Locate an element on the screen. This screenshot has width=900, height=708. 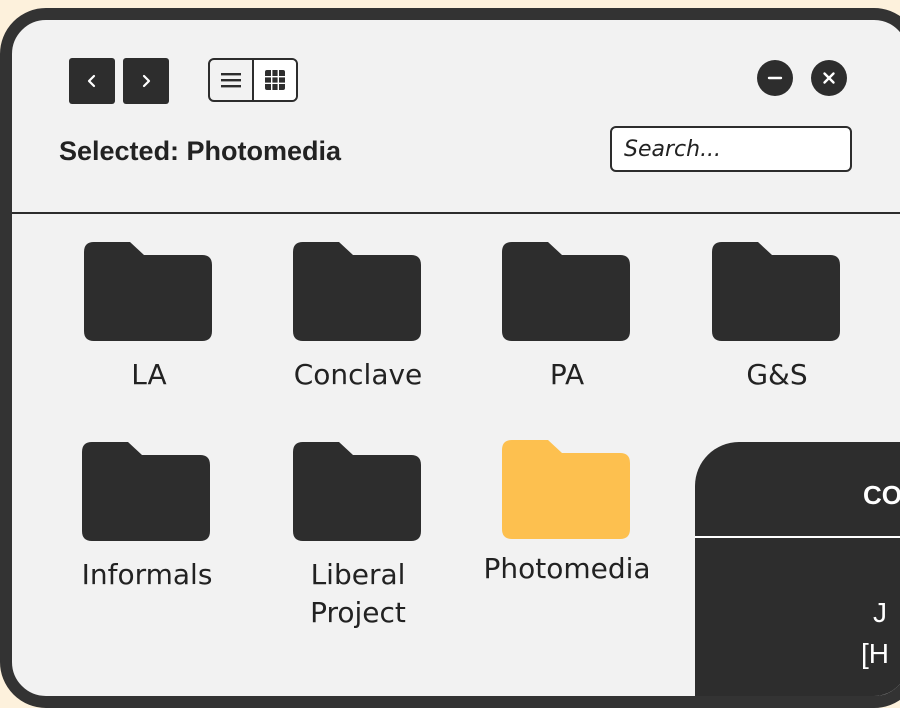
chevron-right-icon is located at coordinates (146, 81).